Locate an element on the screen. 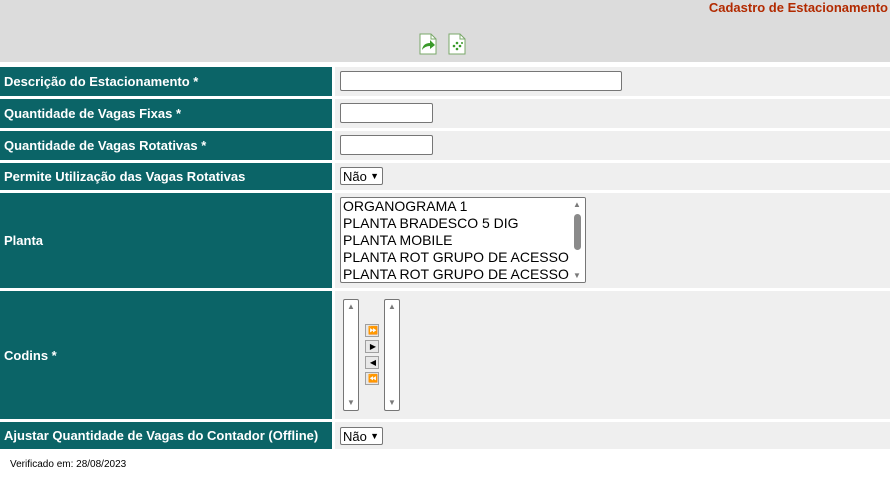 This screenshot has width=890, height=479. move-left-button: ◀ is located at coordinates (372, 362).